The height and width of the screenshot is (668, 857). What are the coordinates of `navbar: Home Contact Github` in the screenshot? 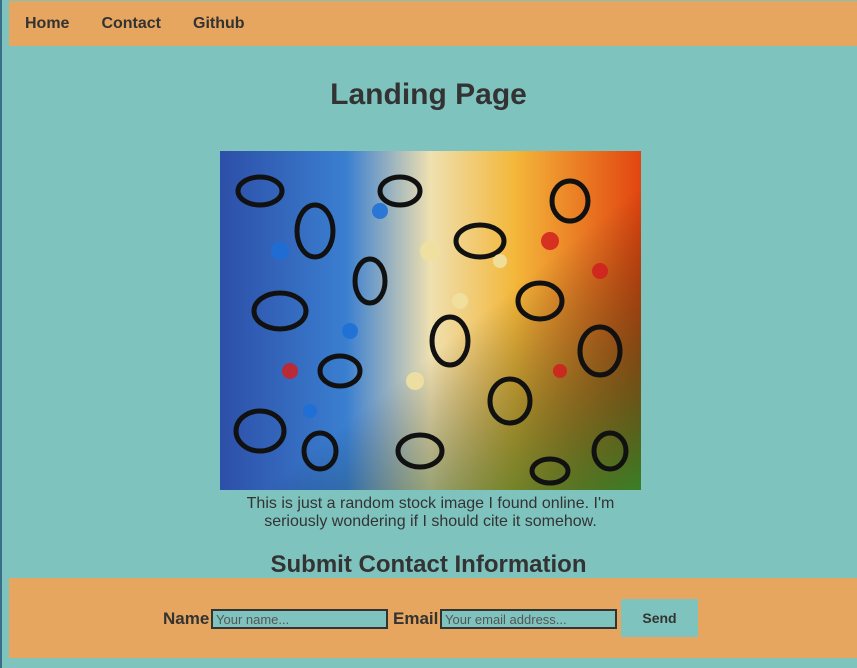 It's located at (433, 23).